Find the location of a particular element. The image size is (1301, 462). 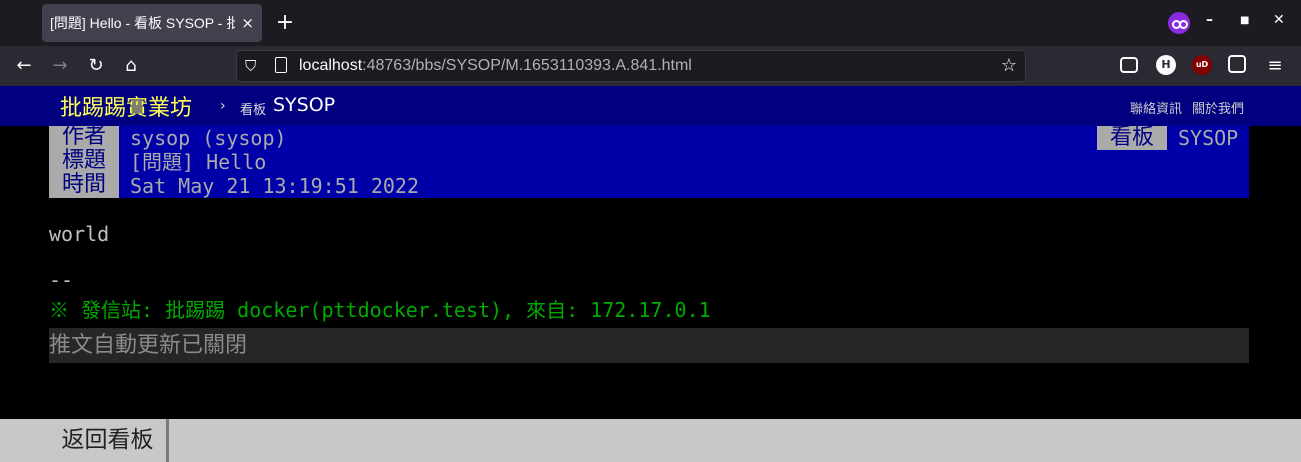

breadcrumb-board-link: SYSOP is located at coordinates (304, 105).